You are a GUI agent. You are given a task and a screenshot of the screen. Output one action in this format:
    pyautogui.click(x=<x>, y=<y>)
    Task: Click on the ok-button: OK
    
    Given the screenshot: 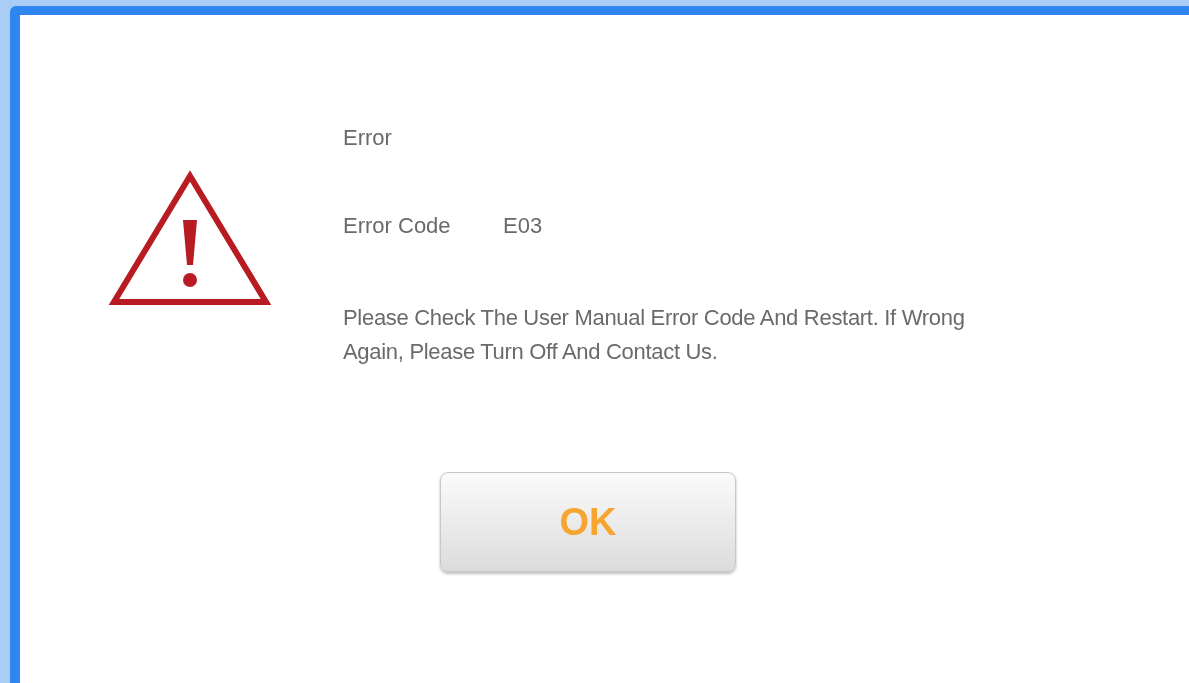 What is the action you would take?
    pyautogui.click(x=588, y=522)
    